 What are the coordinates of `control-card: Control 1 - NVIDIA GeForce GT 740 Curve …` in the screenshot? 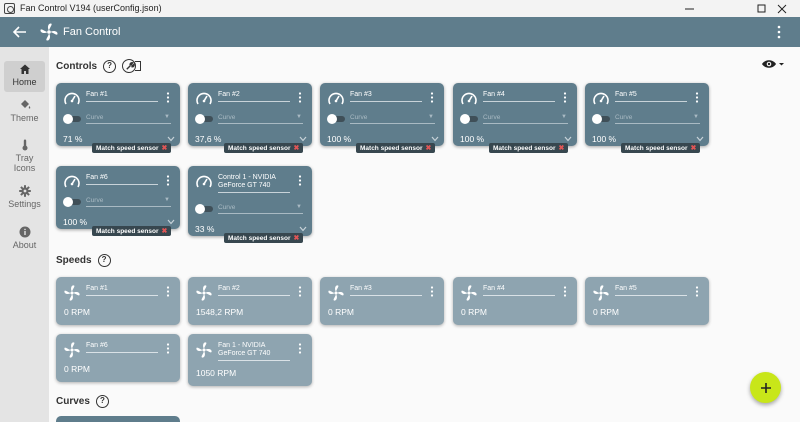 It's located at (250, 201).